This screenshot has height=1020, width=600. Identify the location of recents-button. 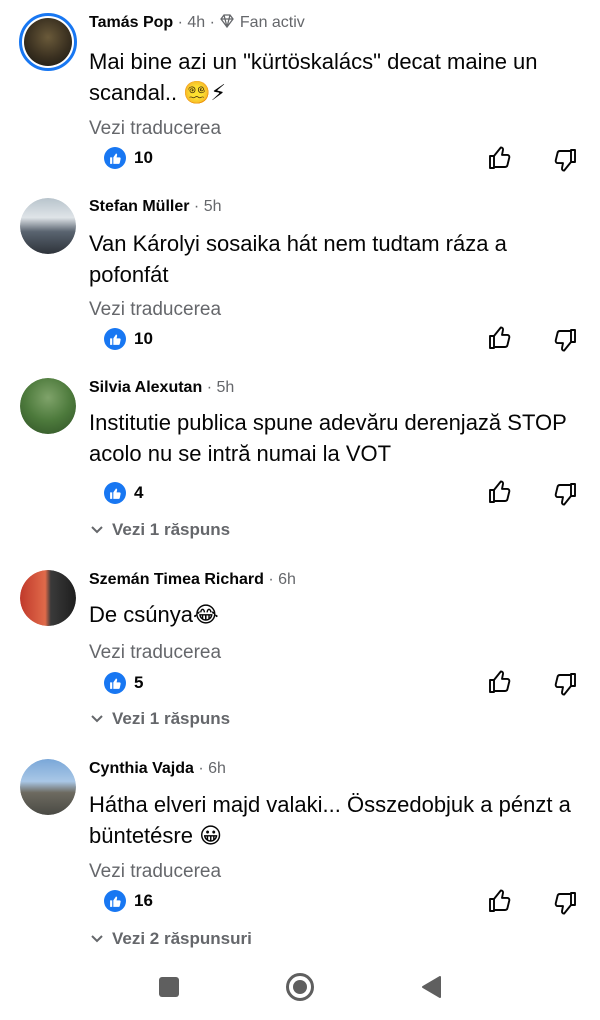
(169, 987).